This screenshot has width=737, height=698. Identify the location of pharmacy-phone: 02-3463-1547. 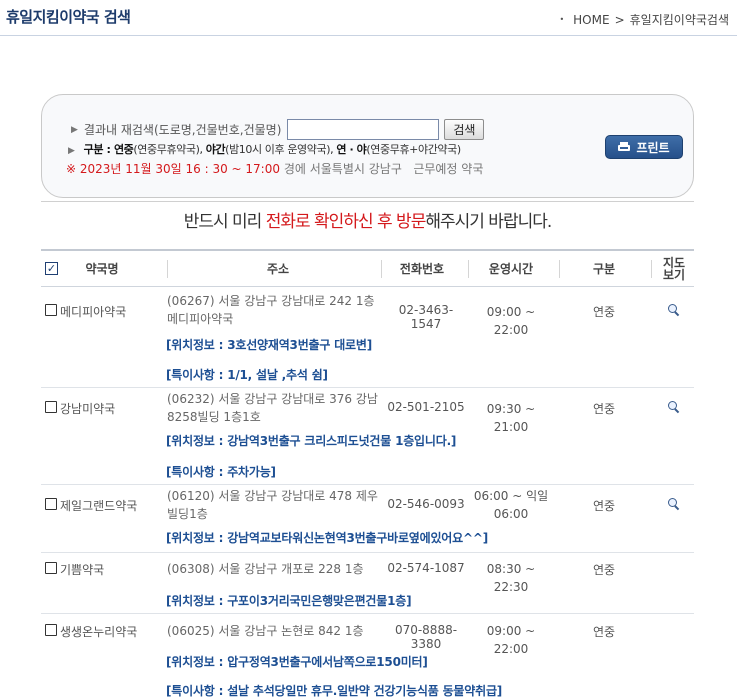
(426, 317).